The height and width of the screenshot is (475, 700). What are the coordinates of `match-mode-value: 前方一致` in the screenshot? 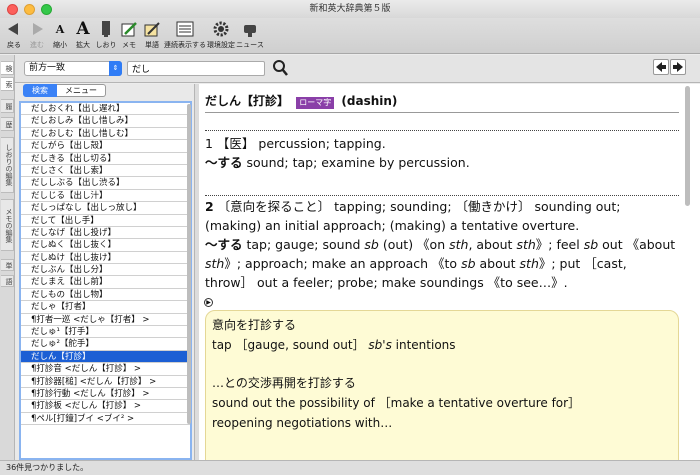 It's located at (47, 68).